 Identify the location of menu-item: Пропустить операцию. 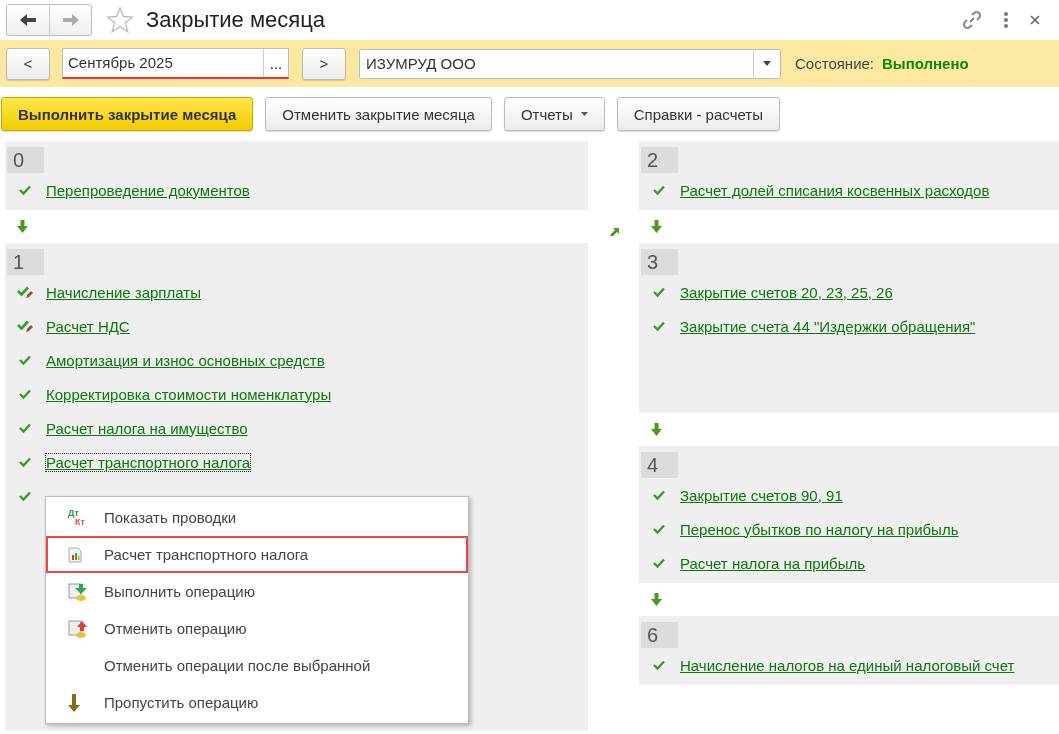
(257, 702).